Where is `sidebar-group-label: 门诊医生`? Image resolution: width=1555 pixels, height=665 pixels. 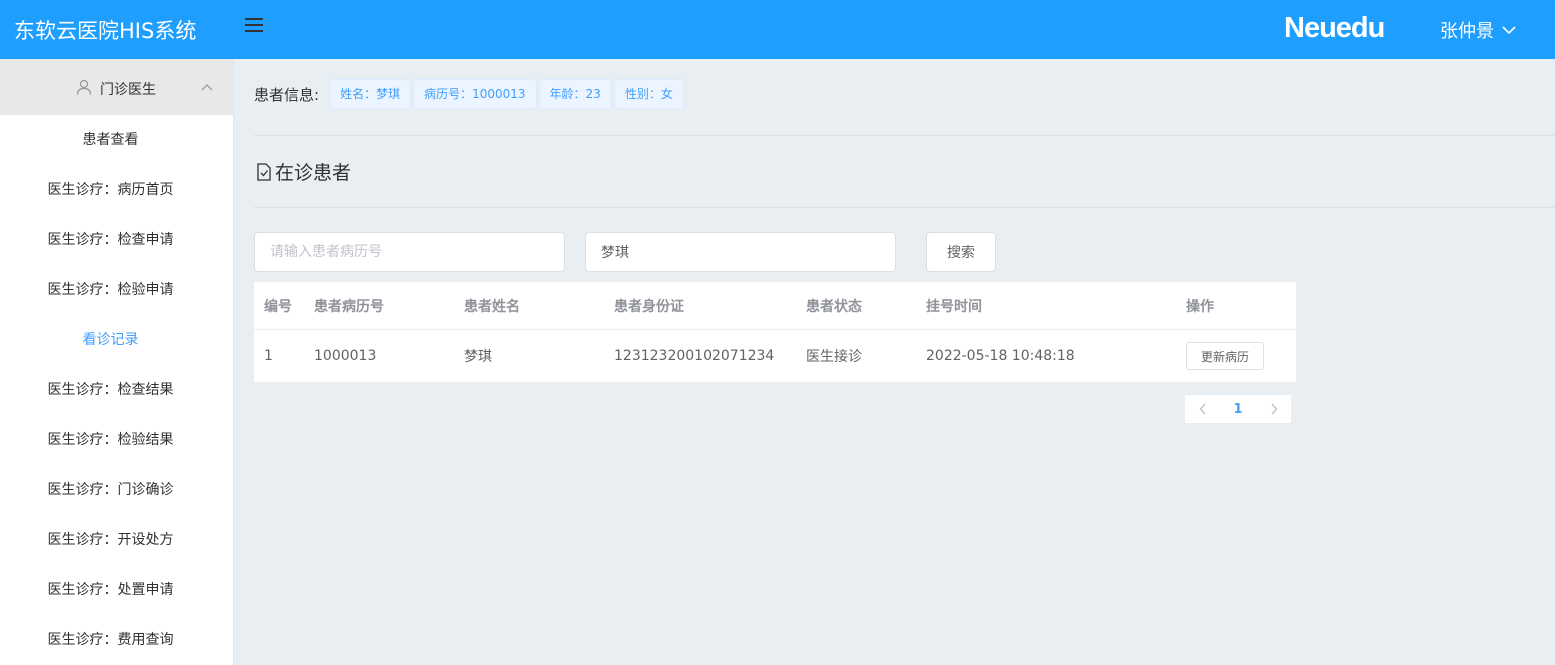 sidebar-group-label: 门诊医生 is located at coordinates (128, 90).